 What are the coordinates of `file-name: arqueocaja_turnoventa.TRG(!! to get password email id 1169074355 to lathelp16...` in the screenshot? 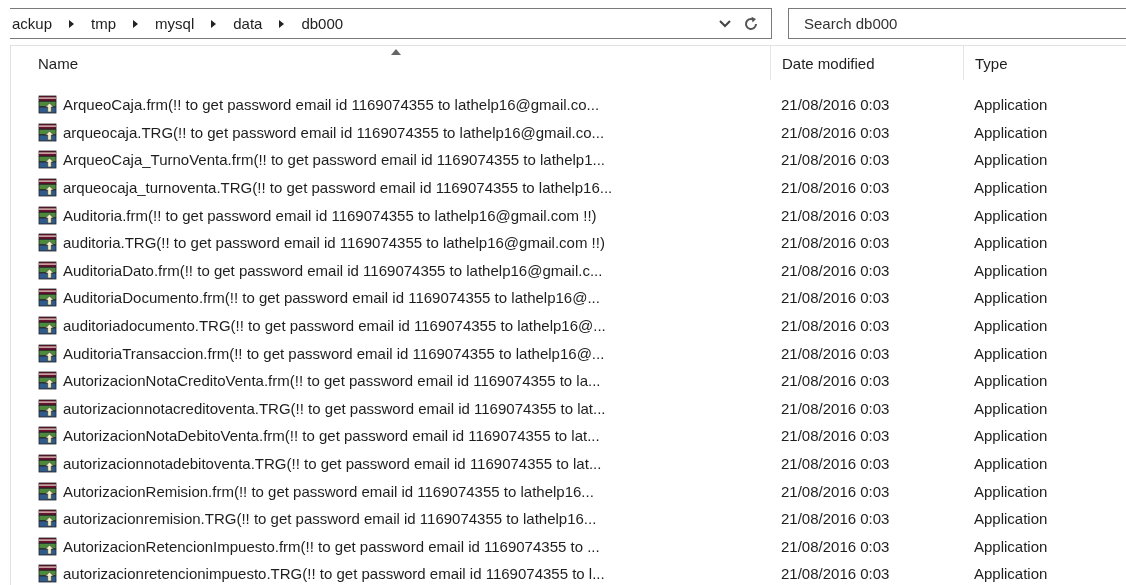 It's located at (338, 188).